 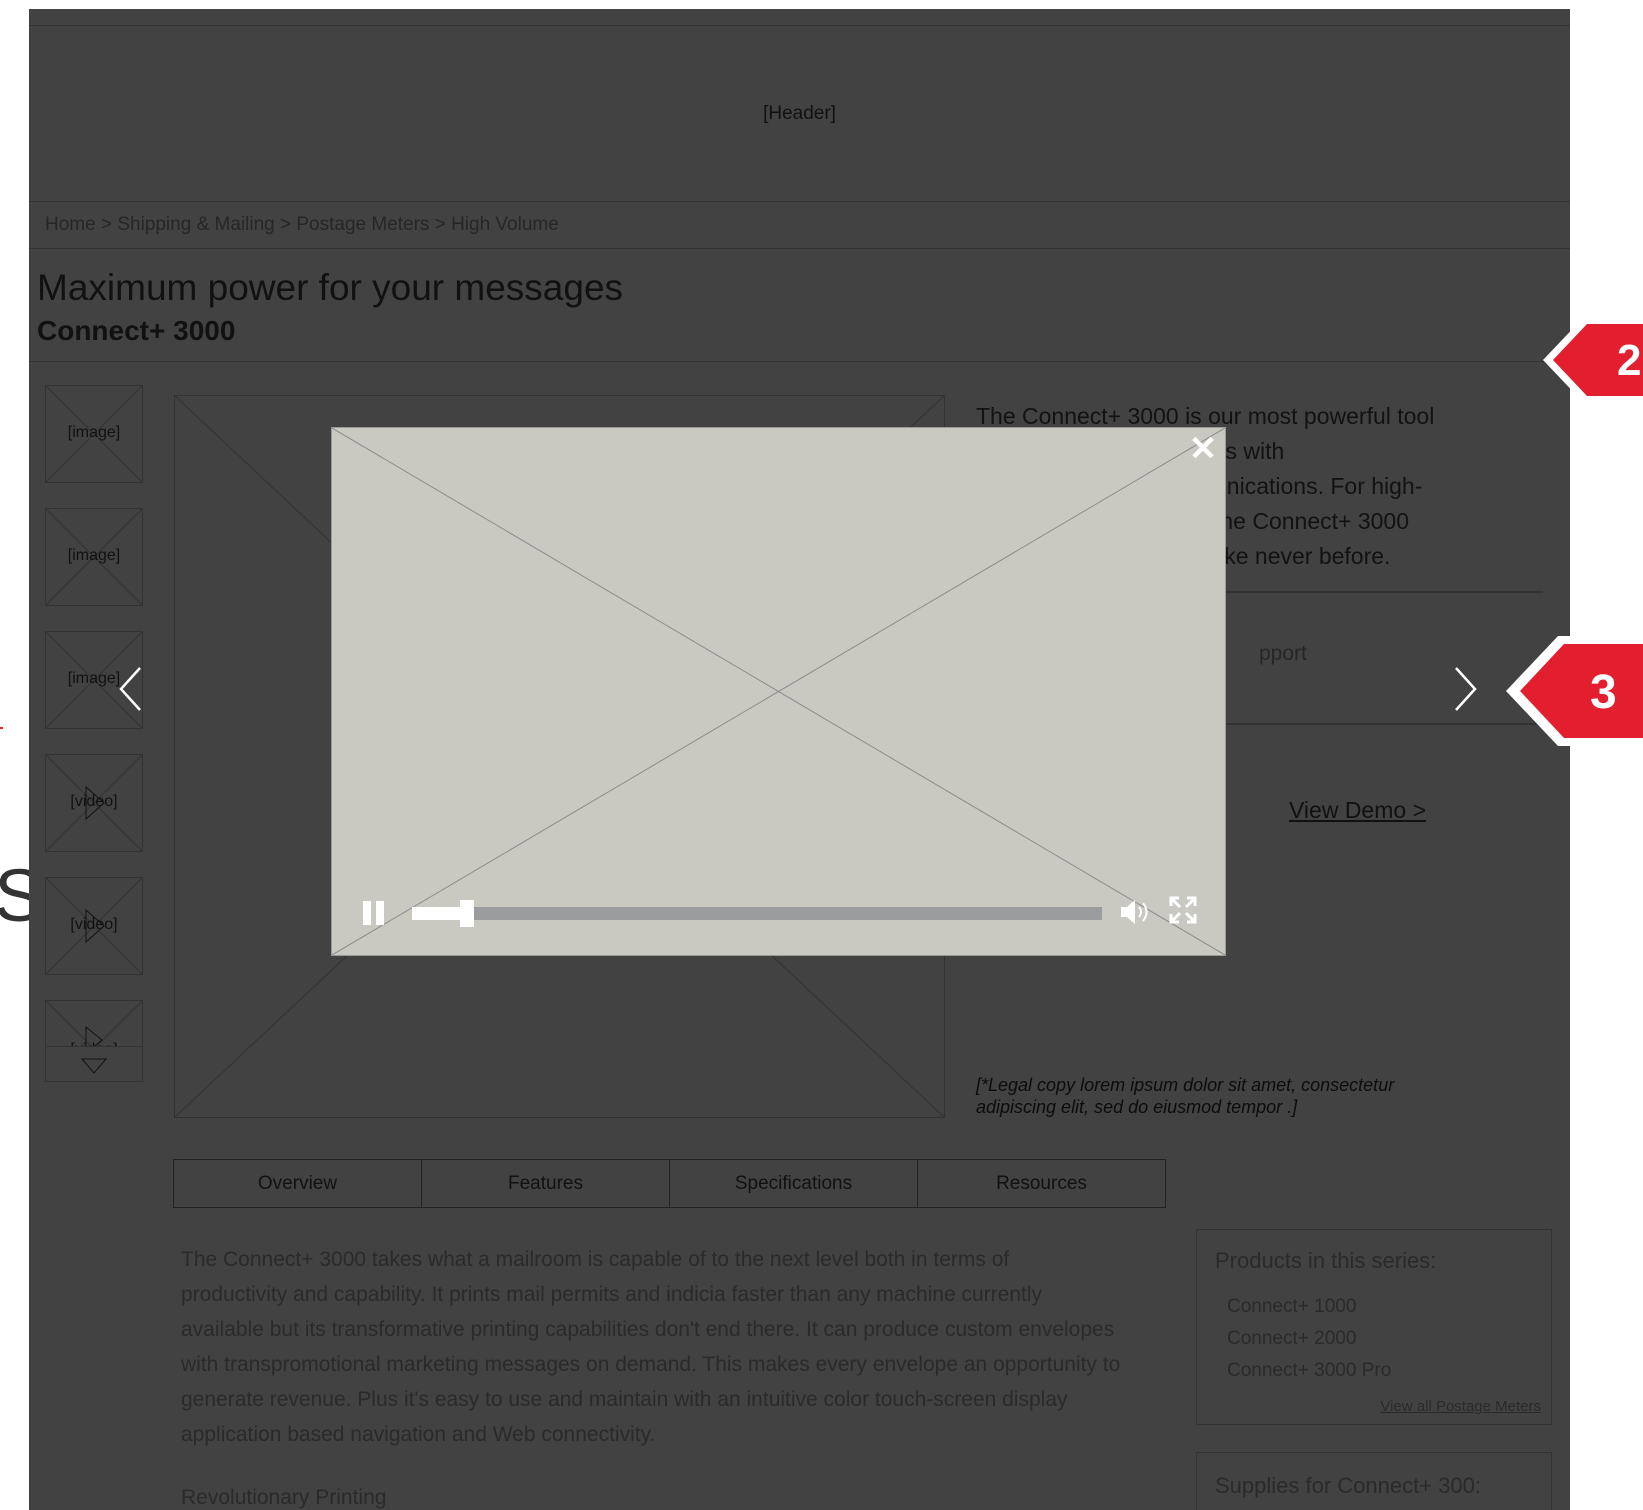 I want to click on tab-specifications: Specifications, so click(x=793, y=1183).